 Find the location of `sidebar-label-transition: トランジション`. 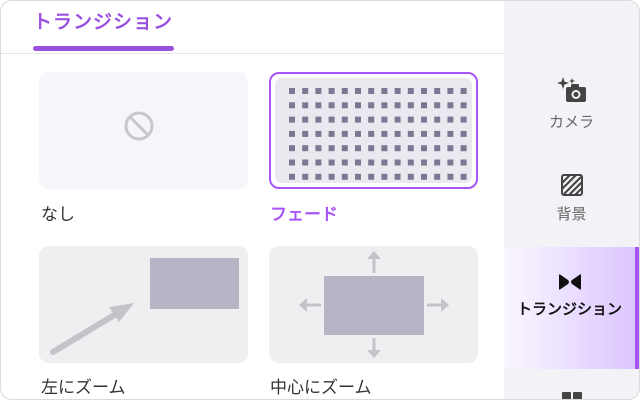

sidebar-label-transition: トランジション is located at coordinates (569, 309).